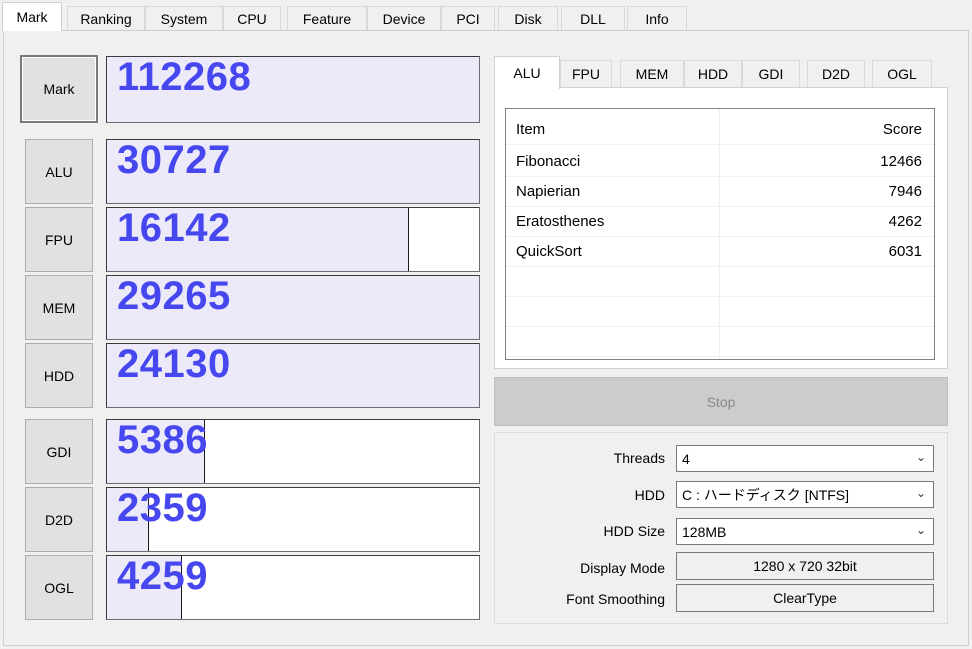 The height and width of the screenshot is (649, 972). Describe the element at coordinates (905, 191) in the screenshot. I see `item-score: 7946` at that location.